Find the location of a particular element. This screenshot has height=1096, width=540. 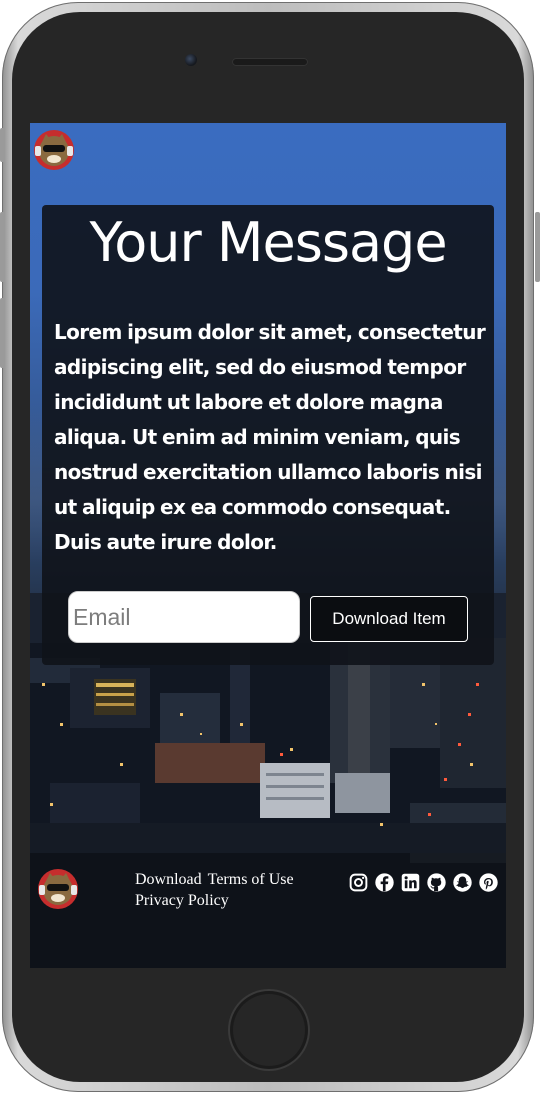

social-links is located at coordinates (423, 882).